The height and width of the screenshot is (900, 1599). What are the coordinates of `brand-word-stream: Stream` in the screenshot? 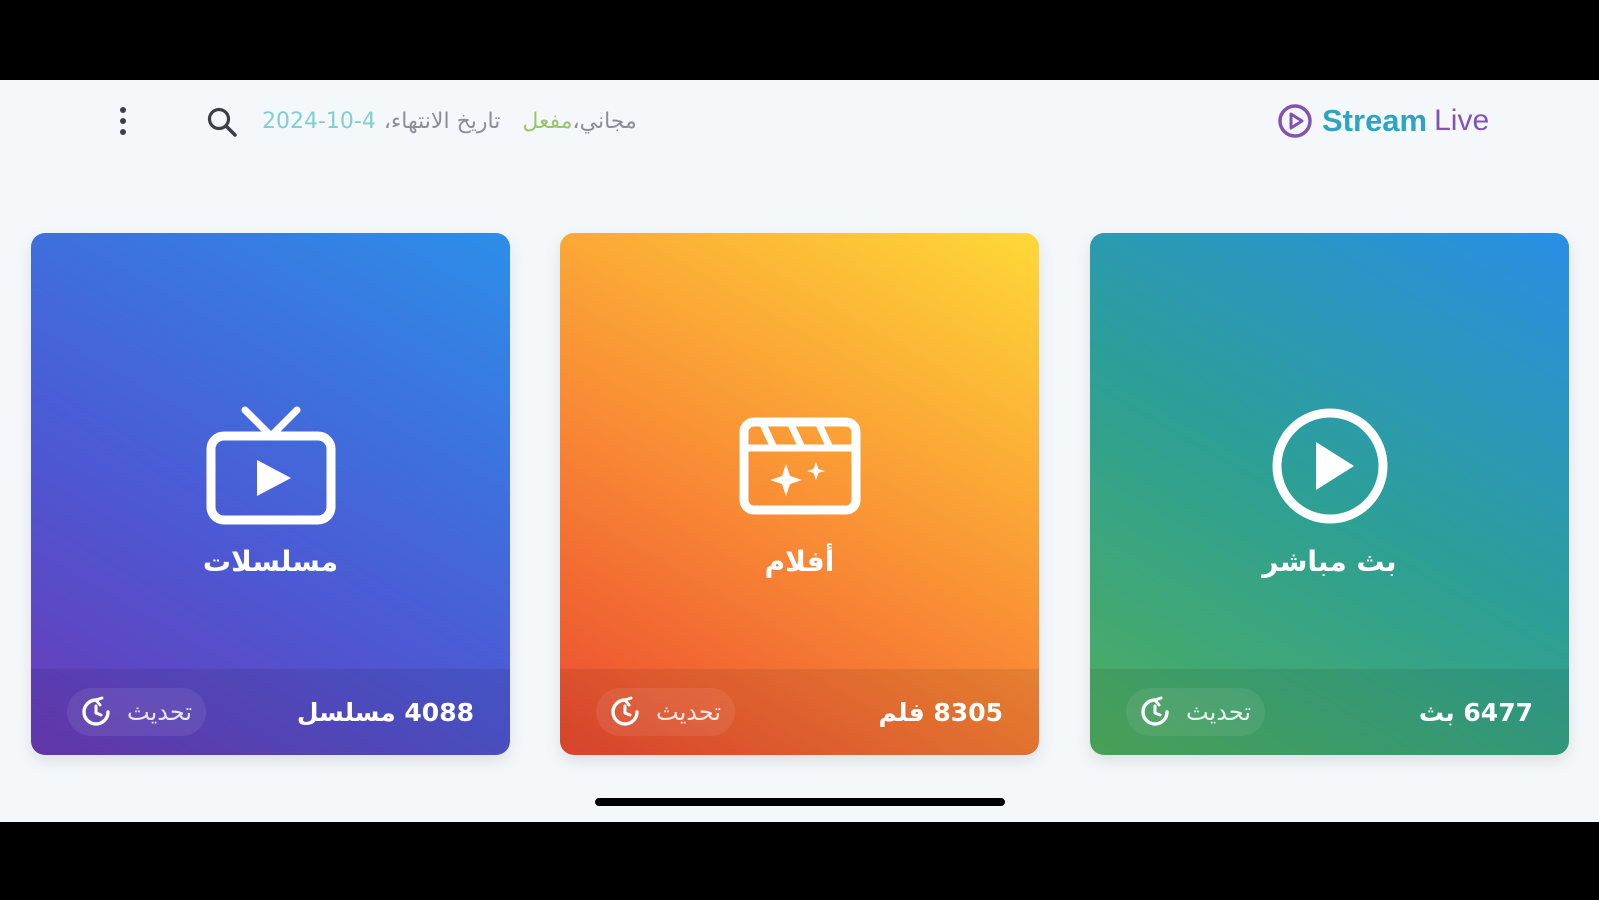 It's located at (1375, 120).